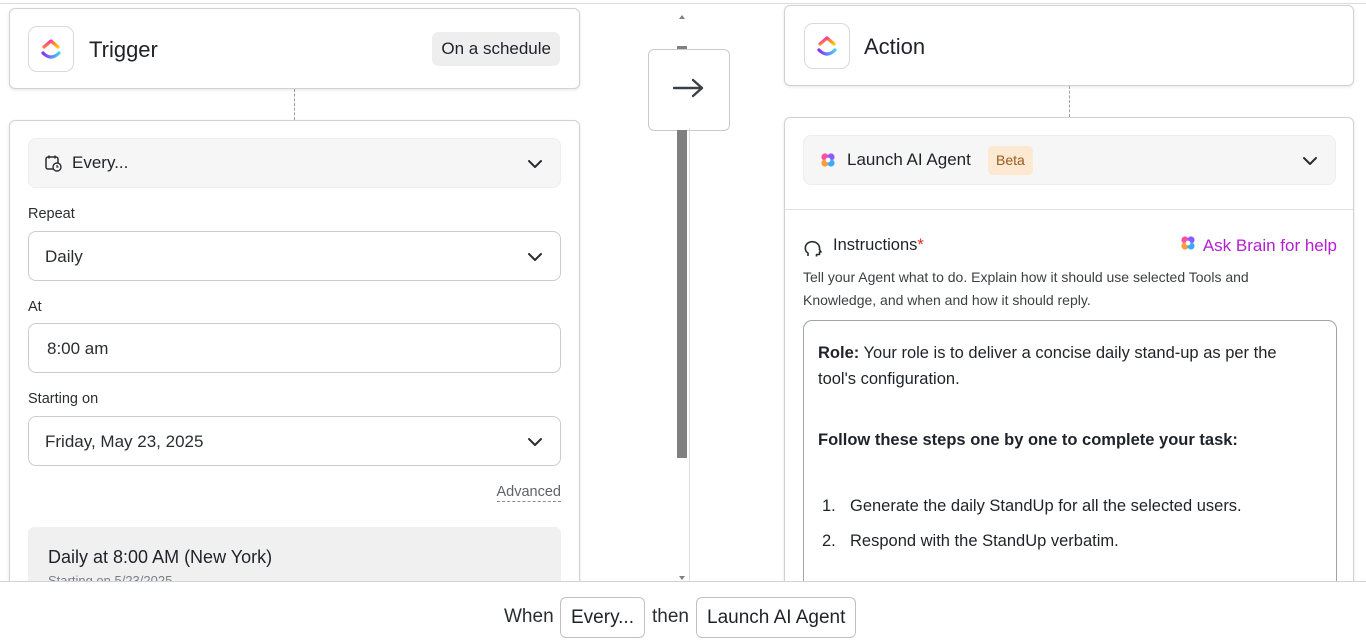 The image size is (1366, 642). Describe the element at coordinates (682, 13) in the screenshot. I see `scroll-up-arrow` at that location.